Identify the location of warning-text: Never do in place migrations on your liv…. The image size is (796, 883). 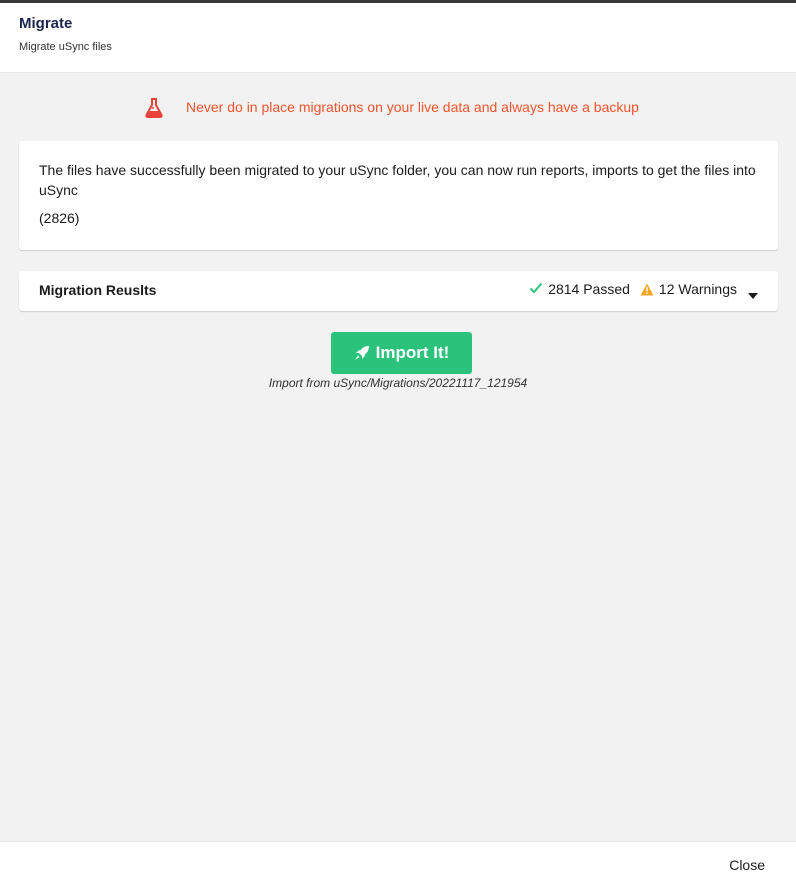
(412, 107).